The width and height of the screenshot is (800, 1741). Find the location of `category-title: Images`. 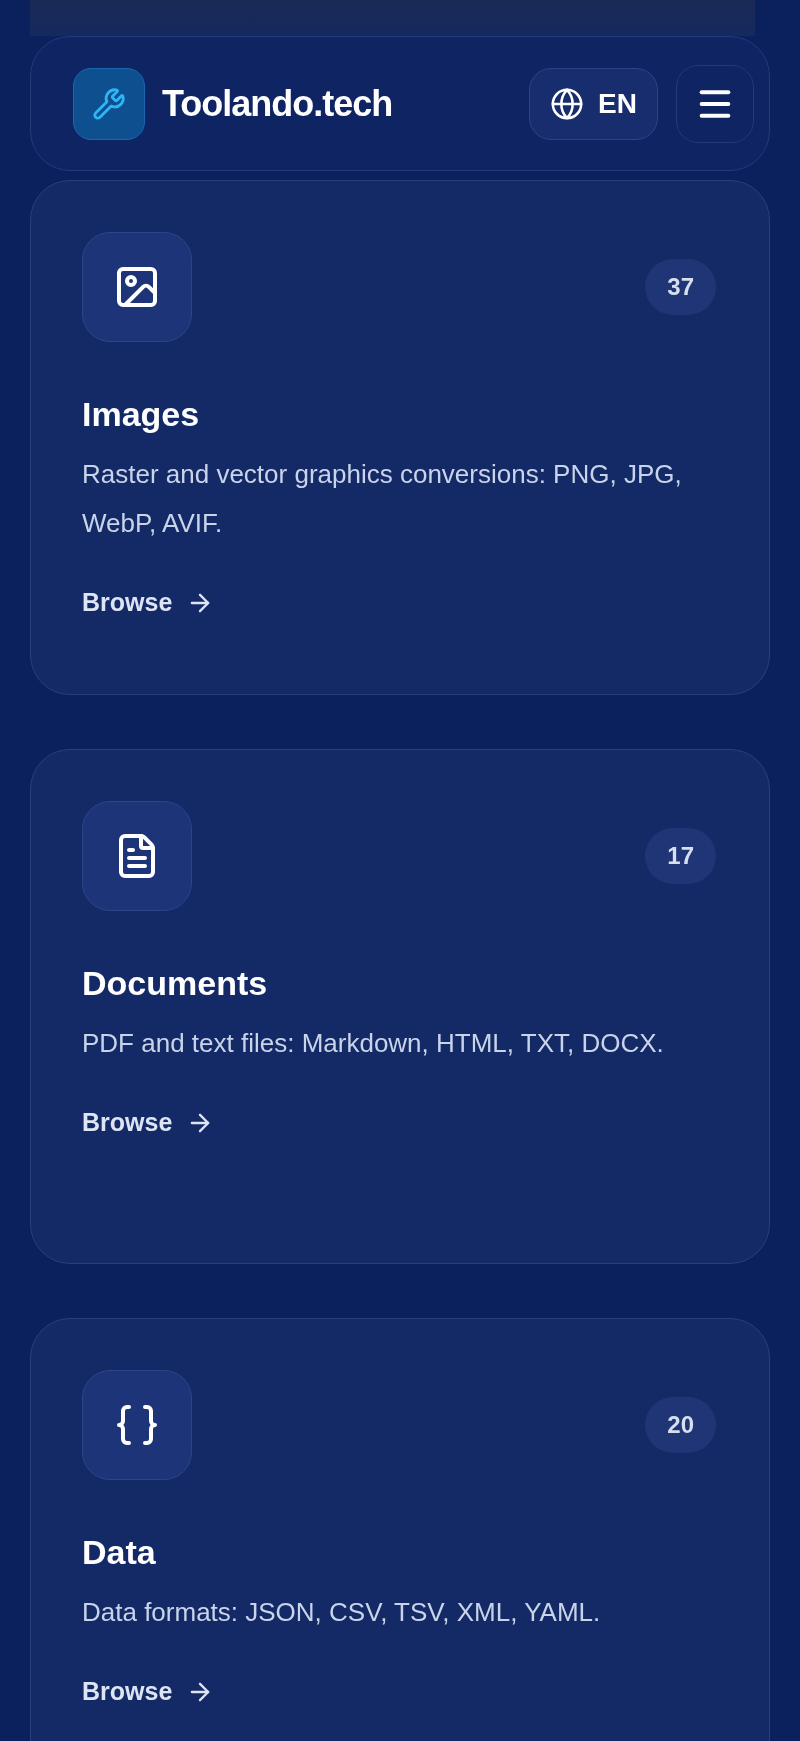

category-title: Images is located at coordinates (141, 414).